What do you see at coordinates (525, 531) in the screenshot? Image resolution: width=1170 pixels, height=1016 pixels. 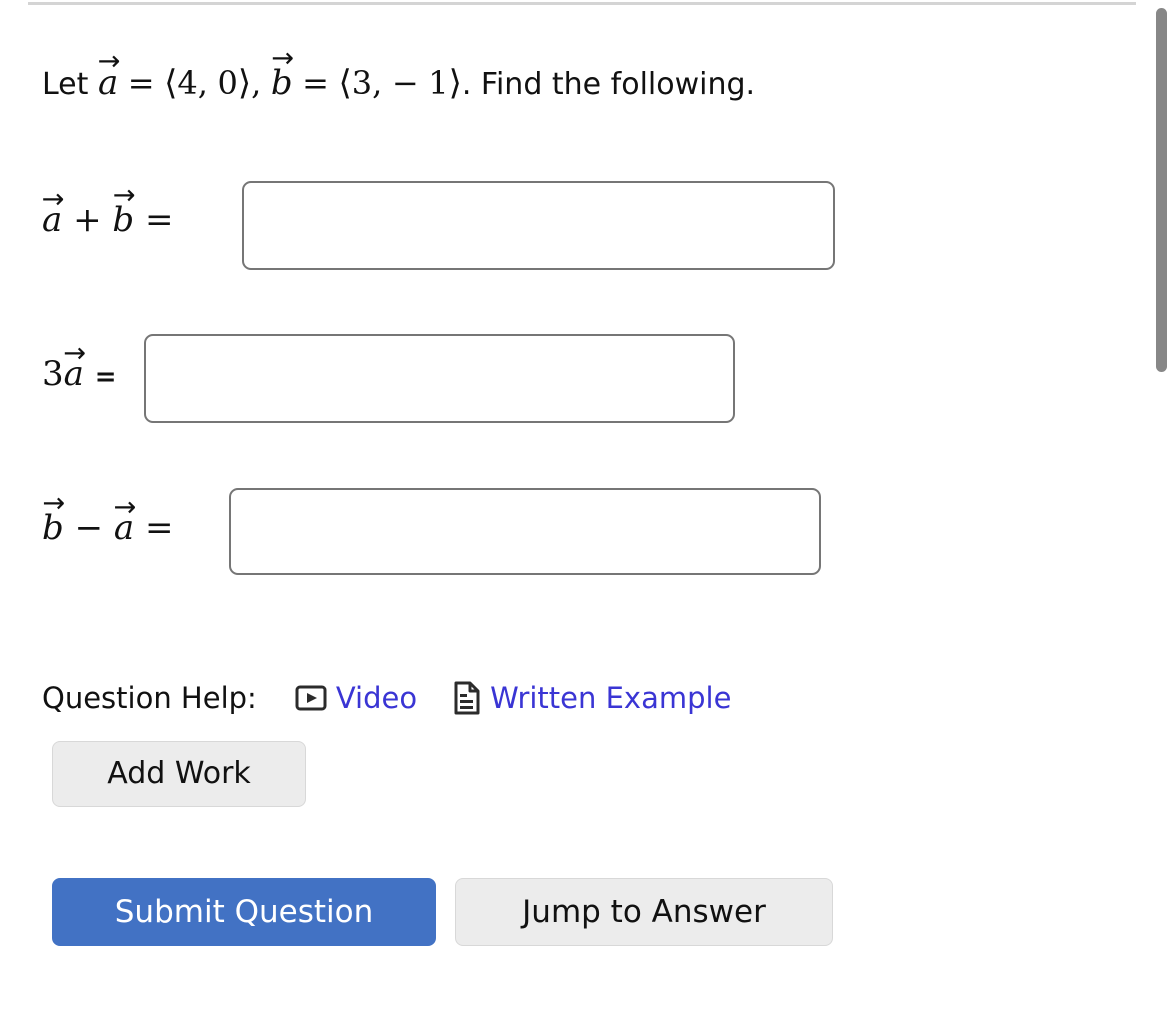 I see `answer-input-b-minus-a` at bounding box center [525, 531].